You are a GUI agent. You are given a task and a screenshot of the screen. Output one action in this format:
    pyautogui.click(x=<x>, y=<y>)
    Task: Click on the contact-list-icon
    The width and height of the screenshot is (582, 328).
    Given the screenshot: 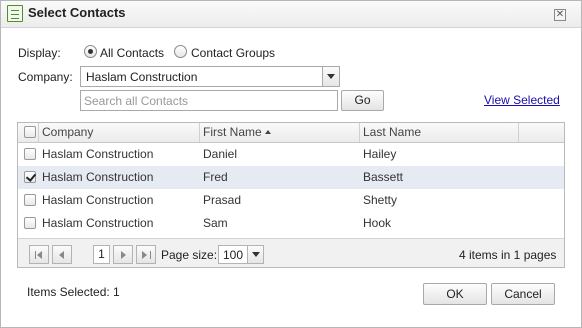 What is the action you would take?
    pyautogui.click(x=15, y=13)
    